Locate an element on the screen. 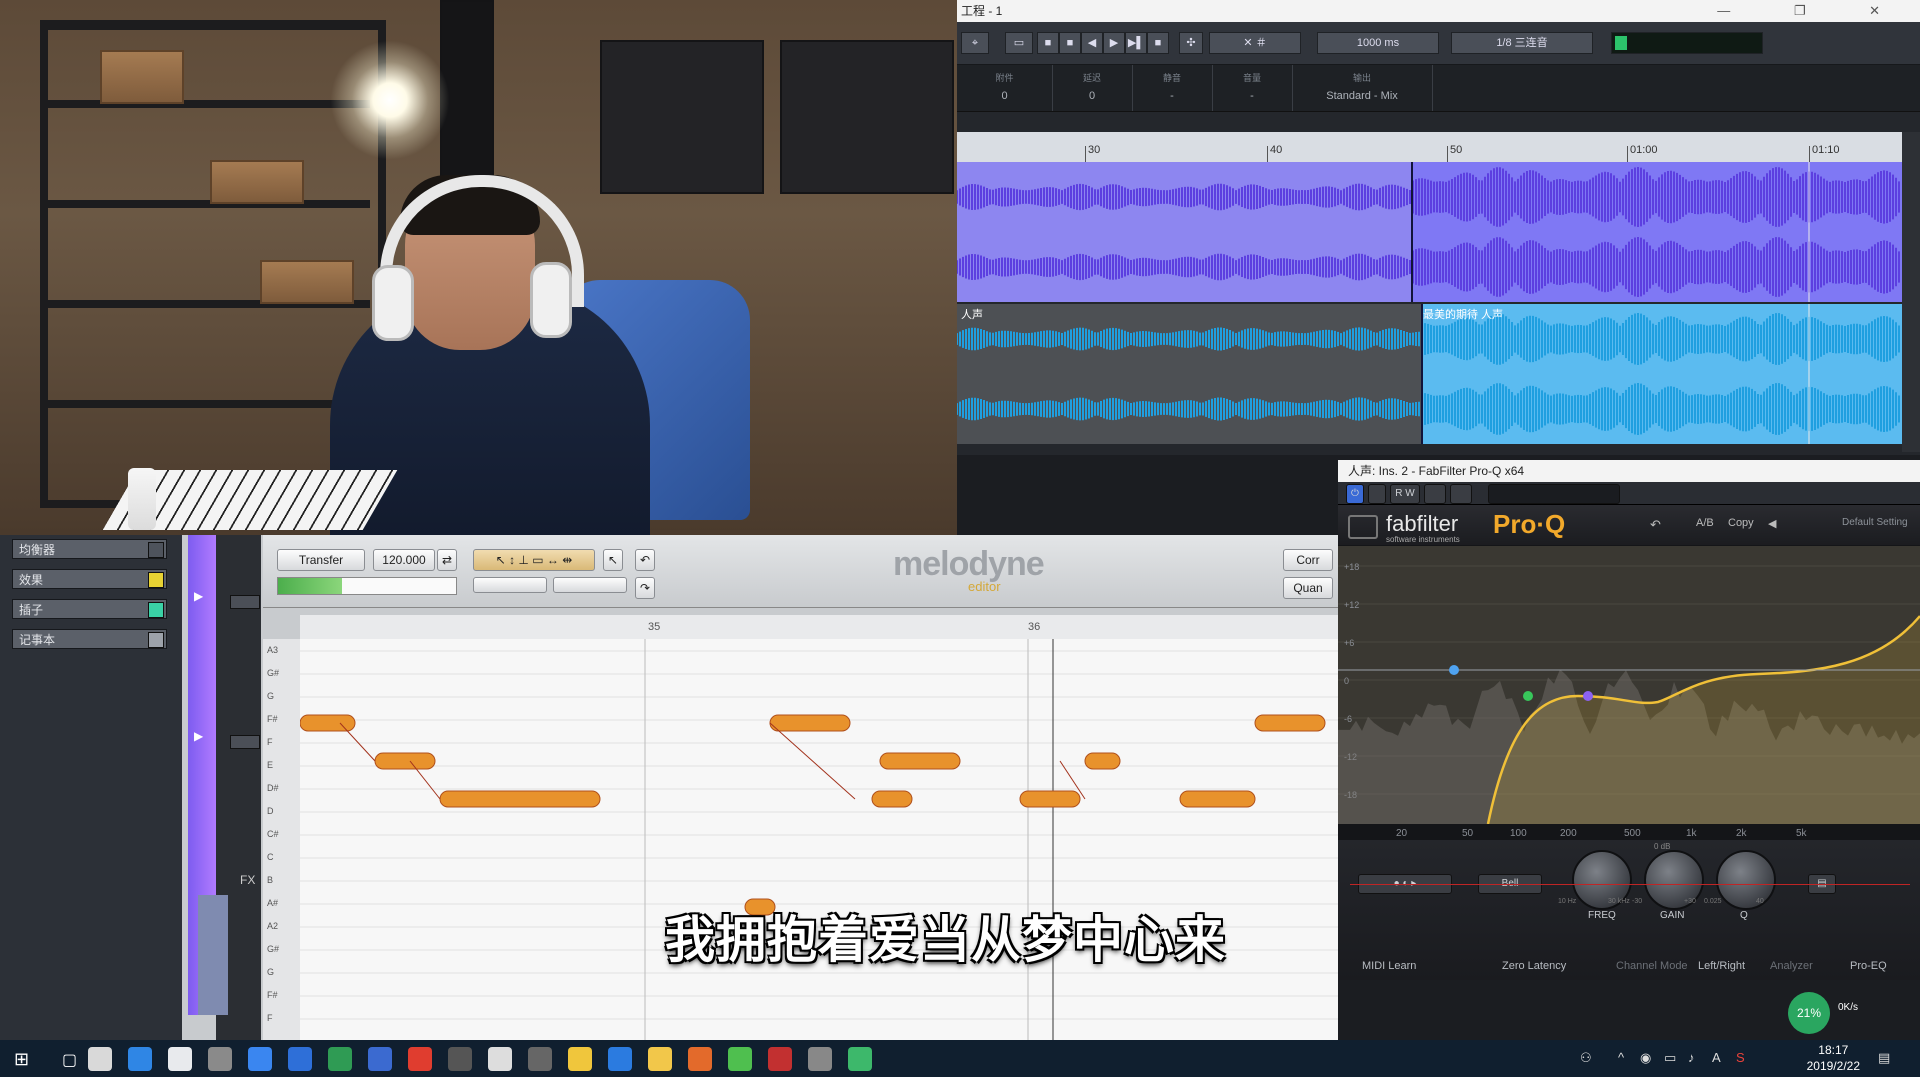 The height and width of the screenshot is (1077, 1920). sub-tool-a is located at coordinates (510, 585).